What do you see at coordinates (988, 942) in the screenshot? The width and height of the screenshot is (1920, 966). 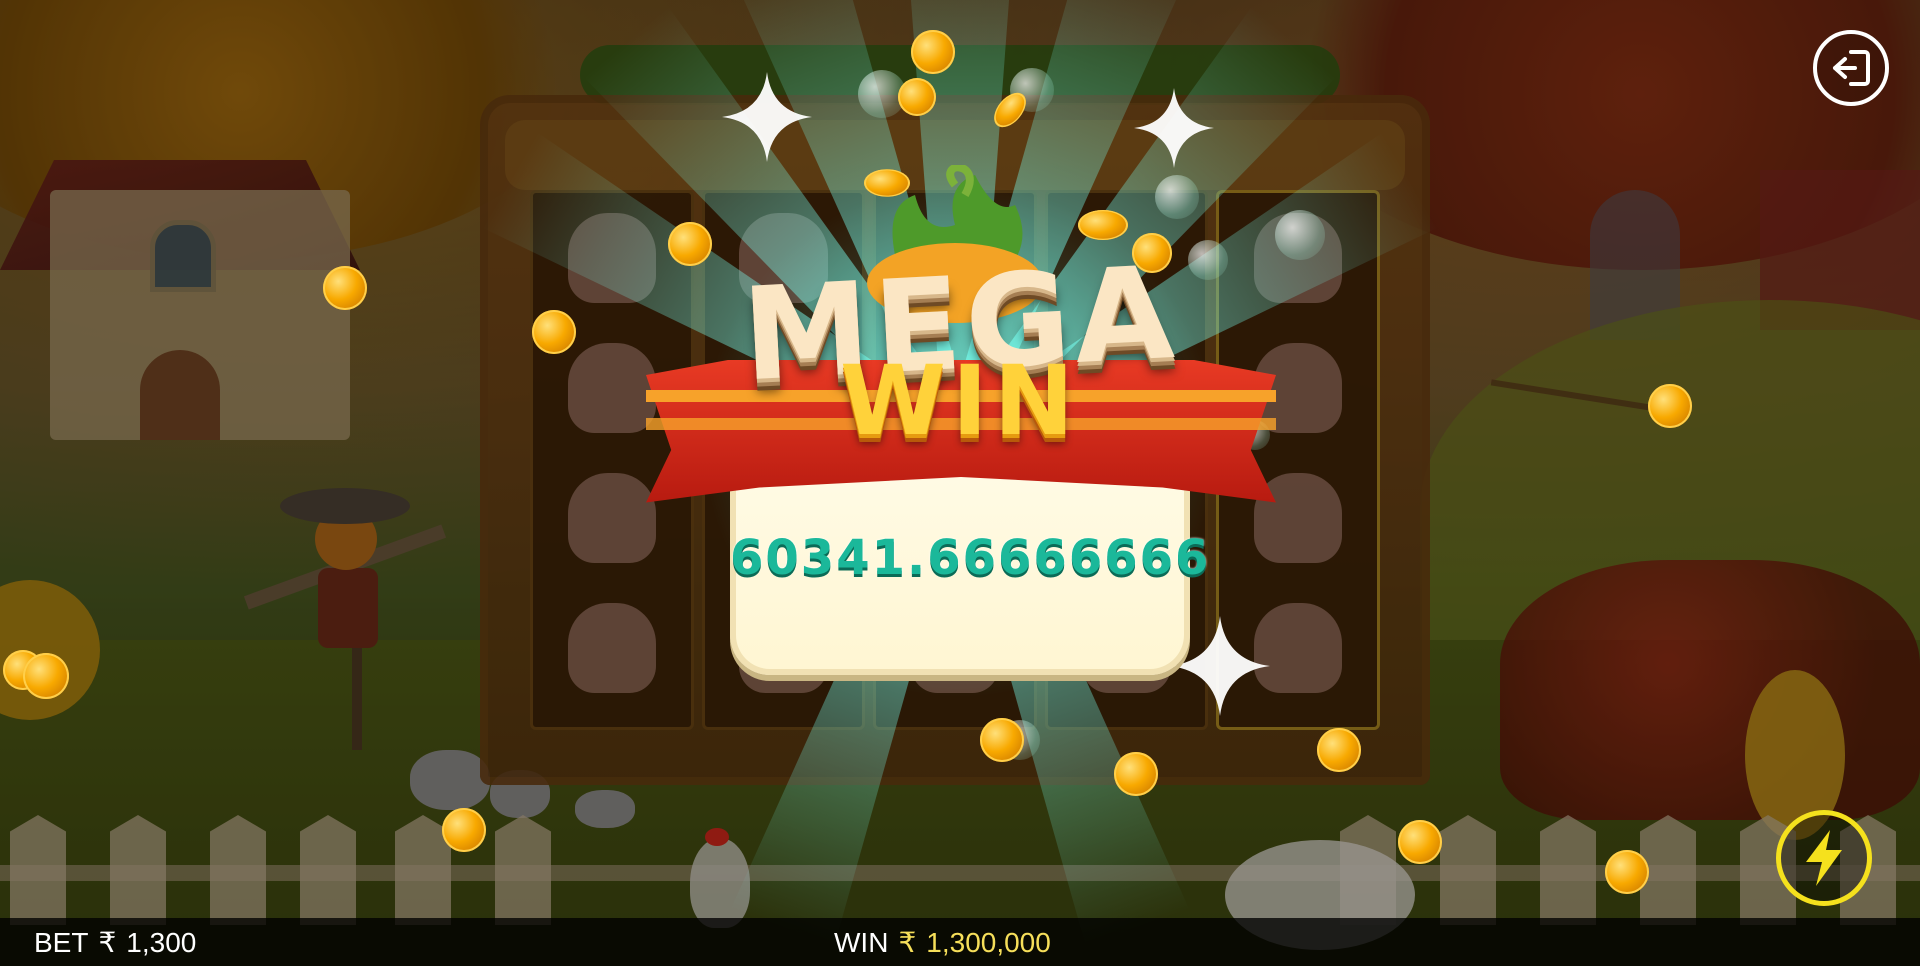 I see `win-value: 1,300,000` at bounding box center [988, 942].